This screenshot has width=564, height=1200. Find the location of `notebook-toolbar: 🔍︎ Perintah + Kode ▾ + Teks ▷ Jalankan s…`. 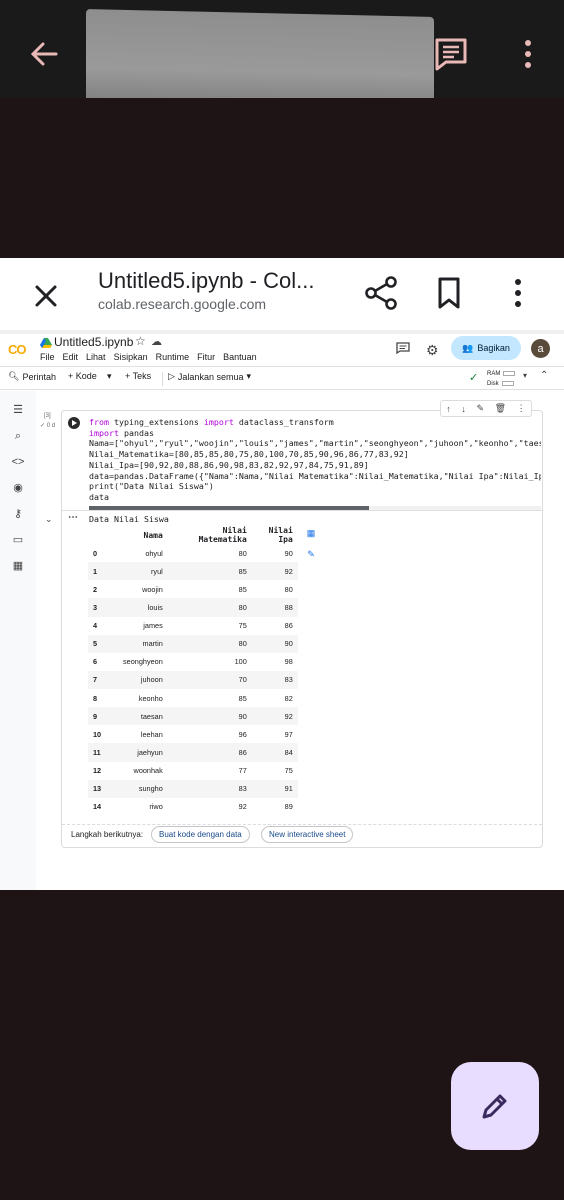

notebook-toolbar: 🔍︎ Perintah + Kode ▾ + Teks ▷ Jalankan s… is located at coordinates (282, 378).